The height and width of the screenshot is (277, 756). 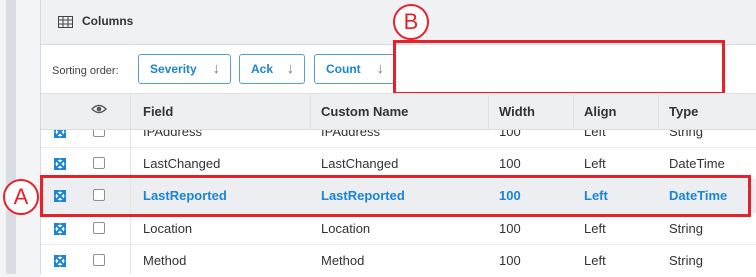 What do you see at coordinates (398, 261) in the screenshot?
I see `table-row: Method Method 100 Left String` at bounding box center [398, 261].